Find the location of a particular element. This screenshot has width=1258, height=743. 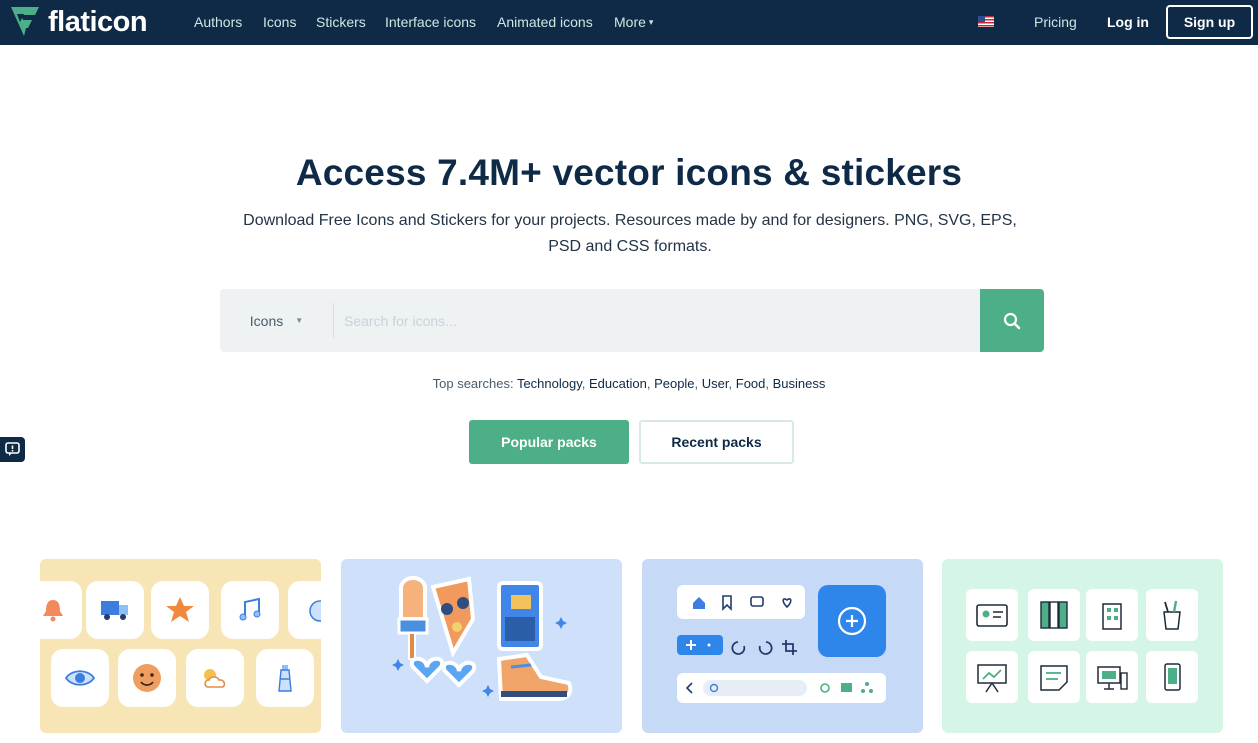

presentation-icon is located at coordinates (992, 677).